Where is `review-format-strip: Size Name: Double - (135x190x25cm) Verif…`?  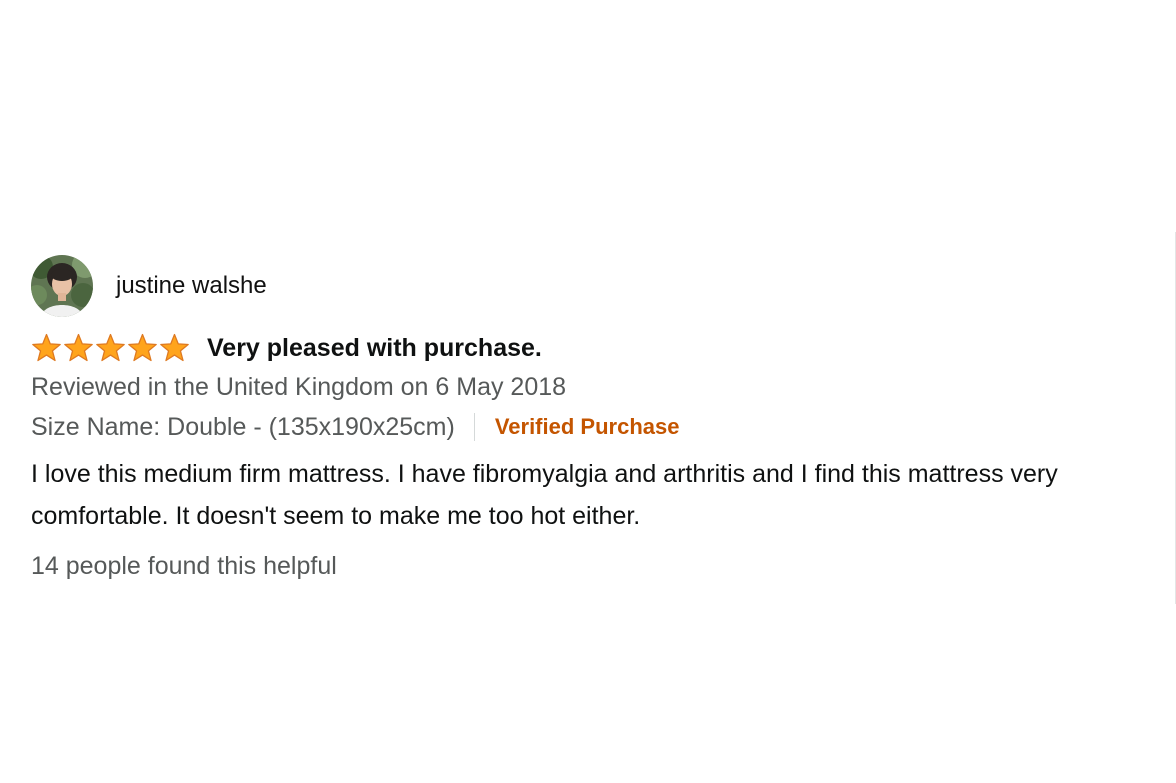 review-format-strip: Size Name: Double - (135x190x25cm) Verif… is located at coordinates (601, 427).